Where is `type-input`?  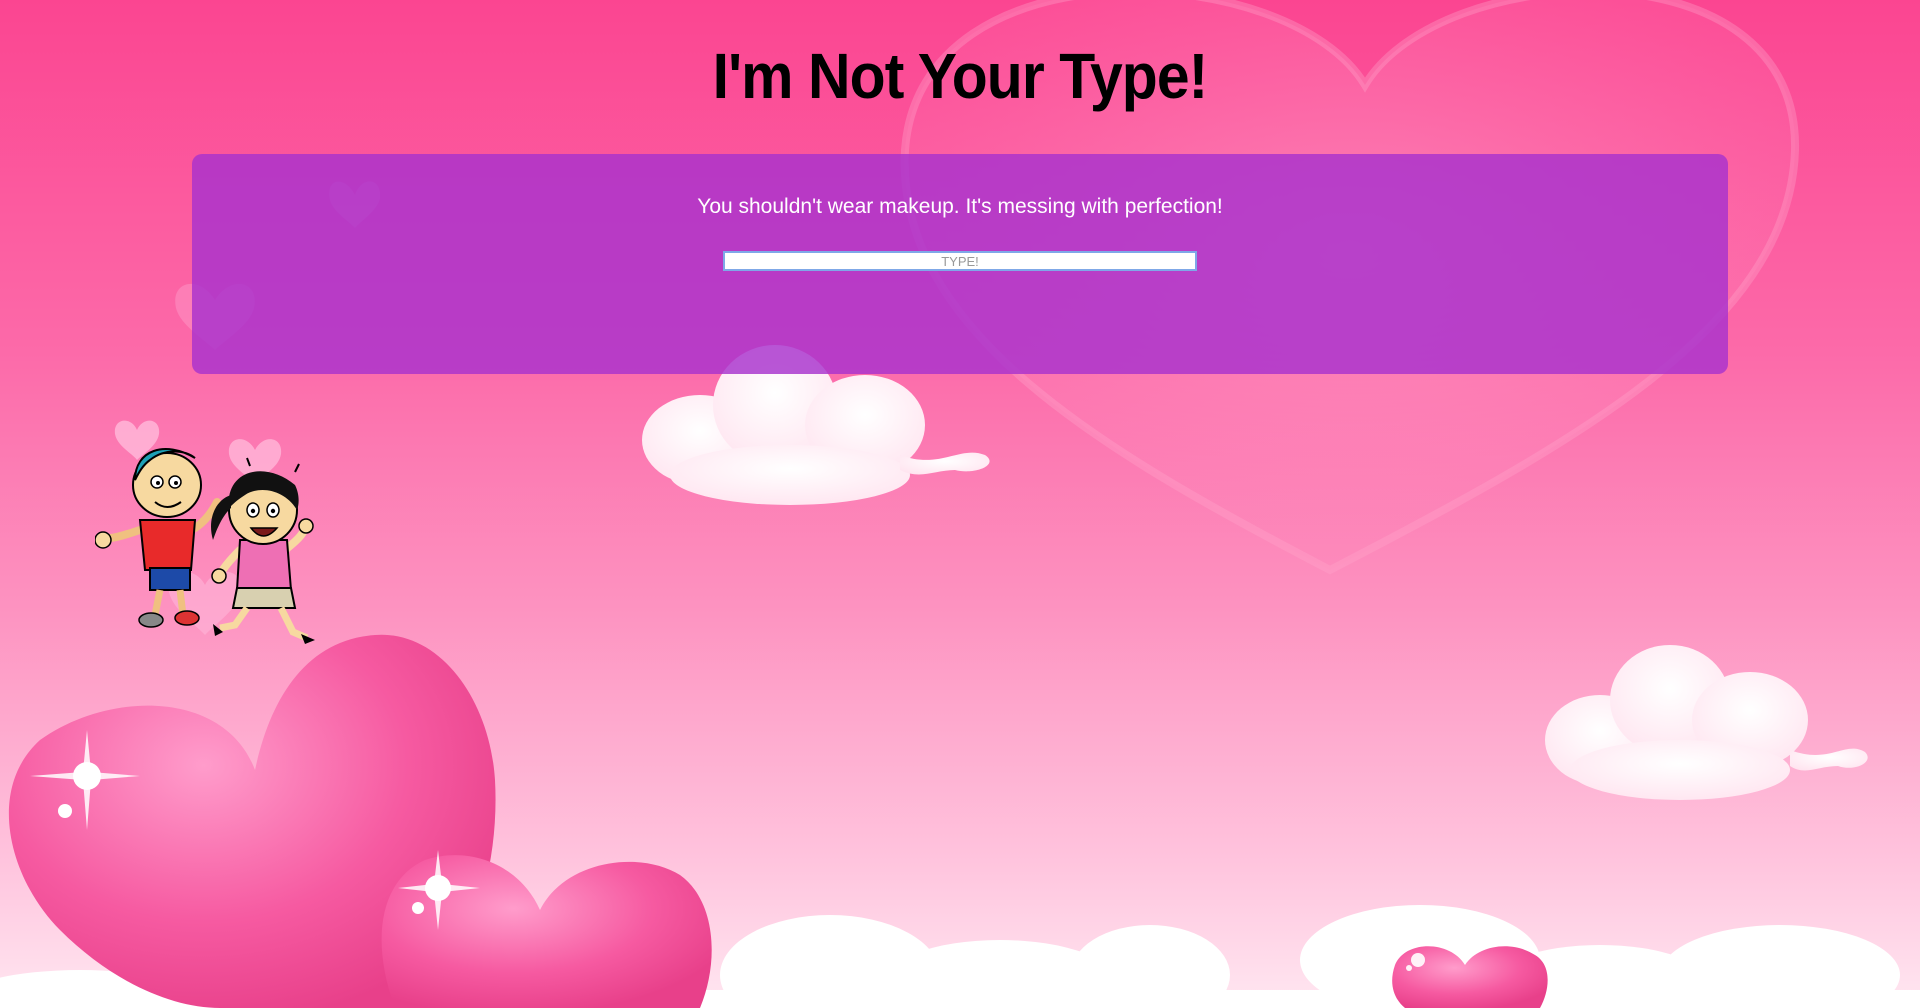
type-input is located at coordinates (960, 261).